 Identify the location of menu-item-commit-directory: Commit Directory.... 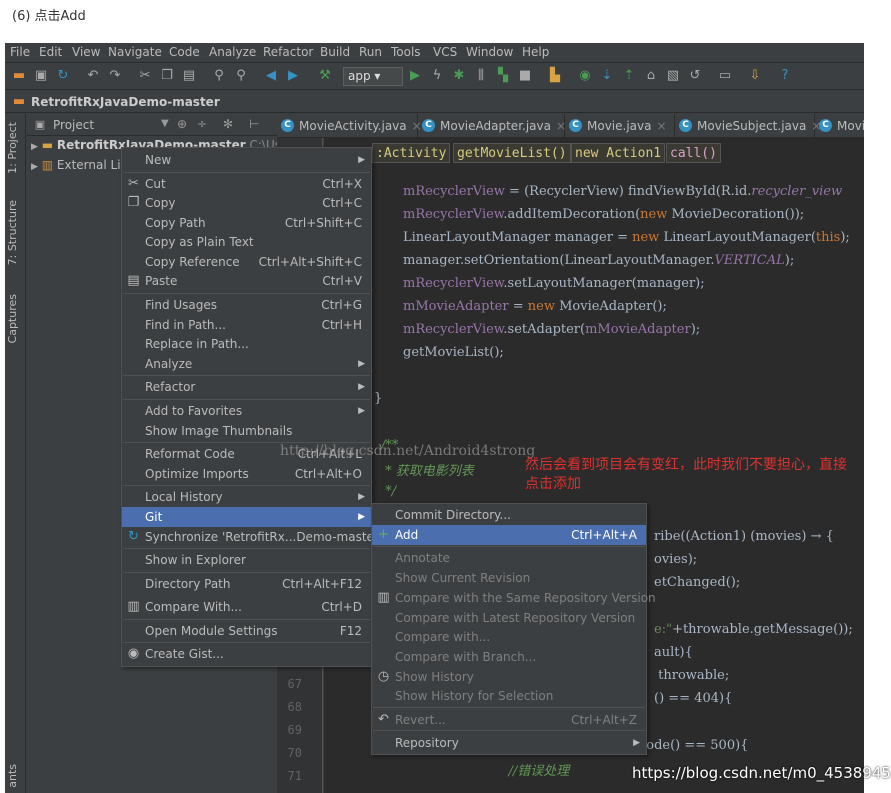
(509, 515).